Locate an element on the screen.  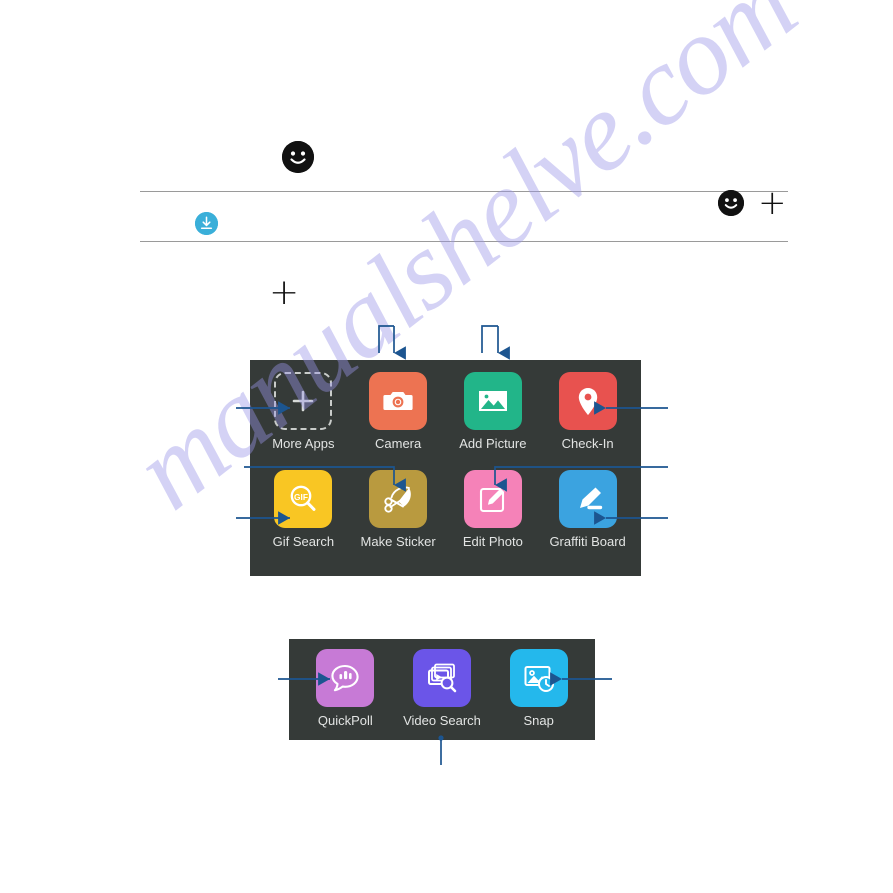
app-item-make-sticker: Make Sticker is located at coordinates (398, 519).